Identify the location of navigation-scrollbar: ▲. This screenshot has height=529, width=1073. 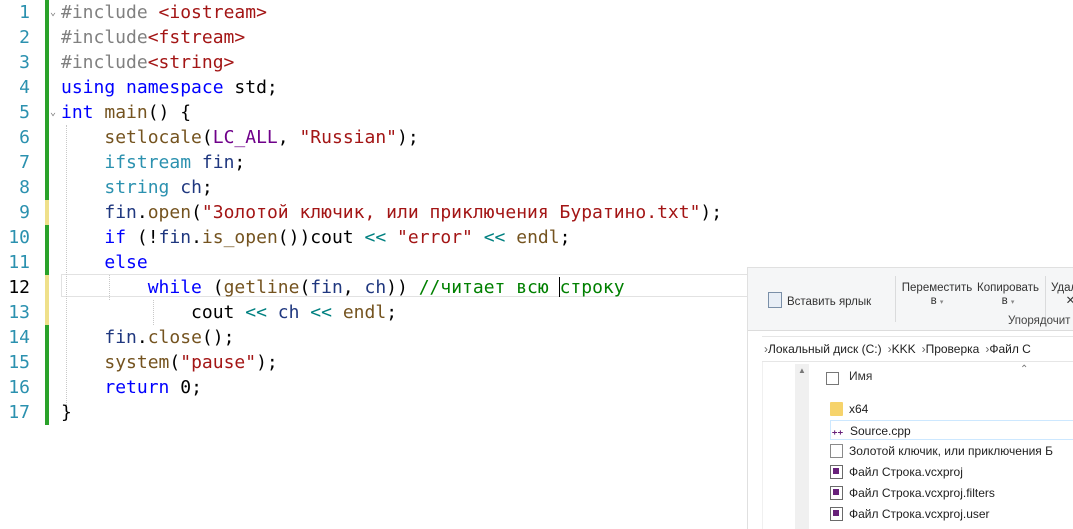
(802, 446).